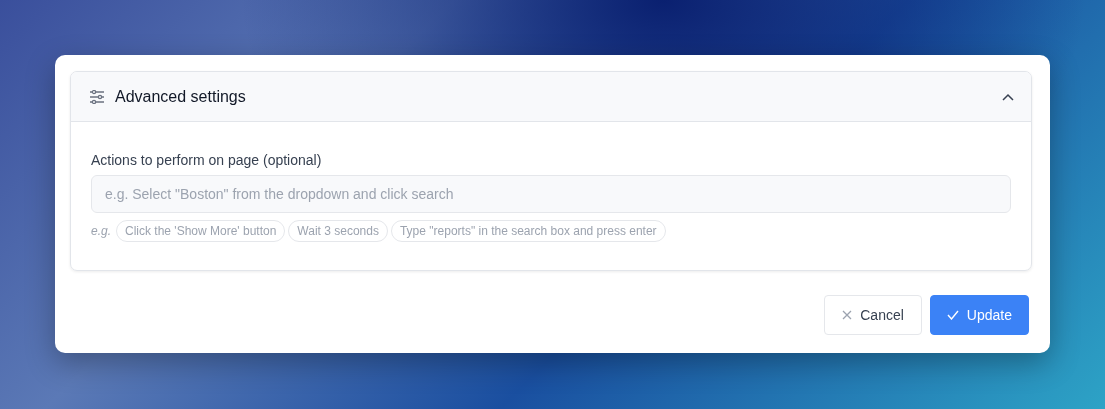  Describe the element at coordinates (551, 194) in the screenshot. I see `actions-input: e.g. Select "Boston" from the dropdown and click search` at that location.